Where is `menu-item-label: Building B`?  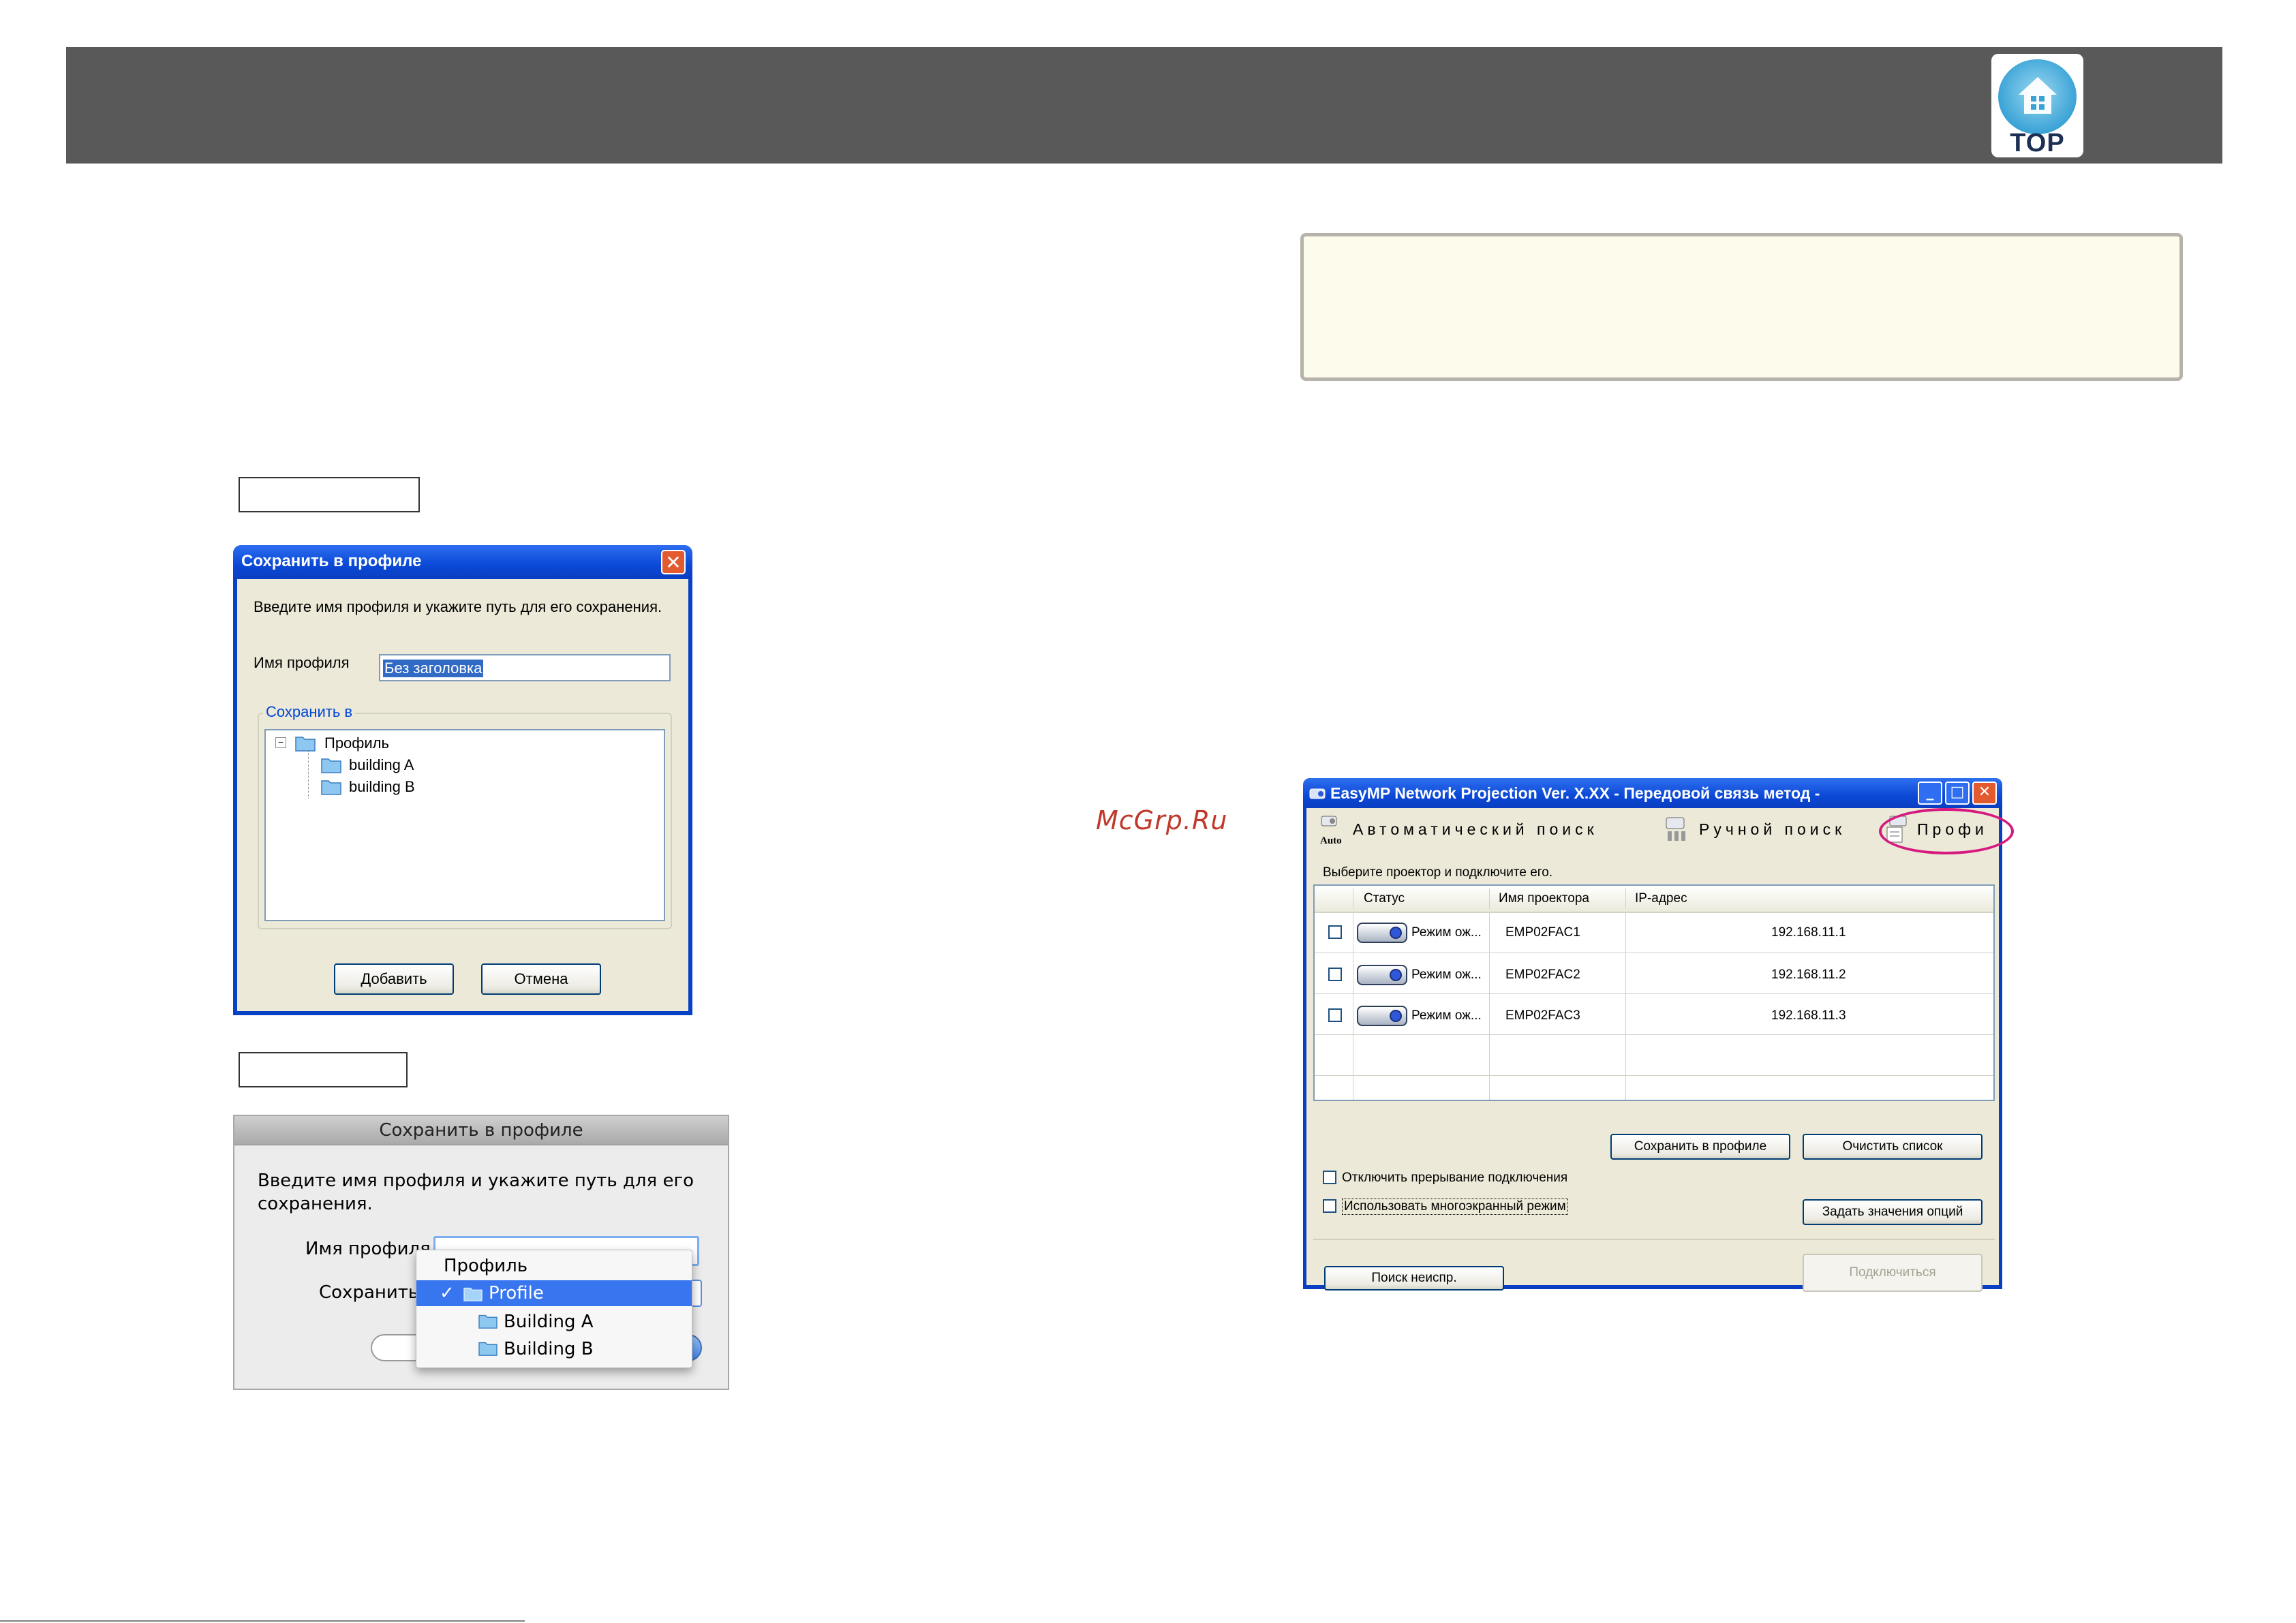 menu-item-label: Building B is located at coordinates (549, 1349).